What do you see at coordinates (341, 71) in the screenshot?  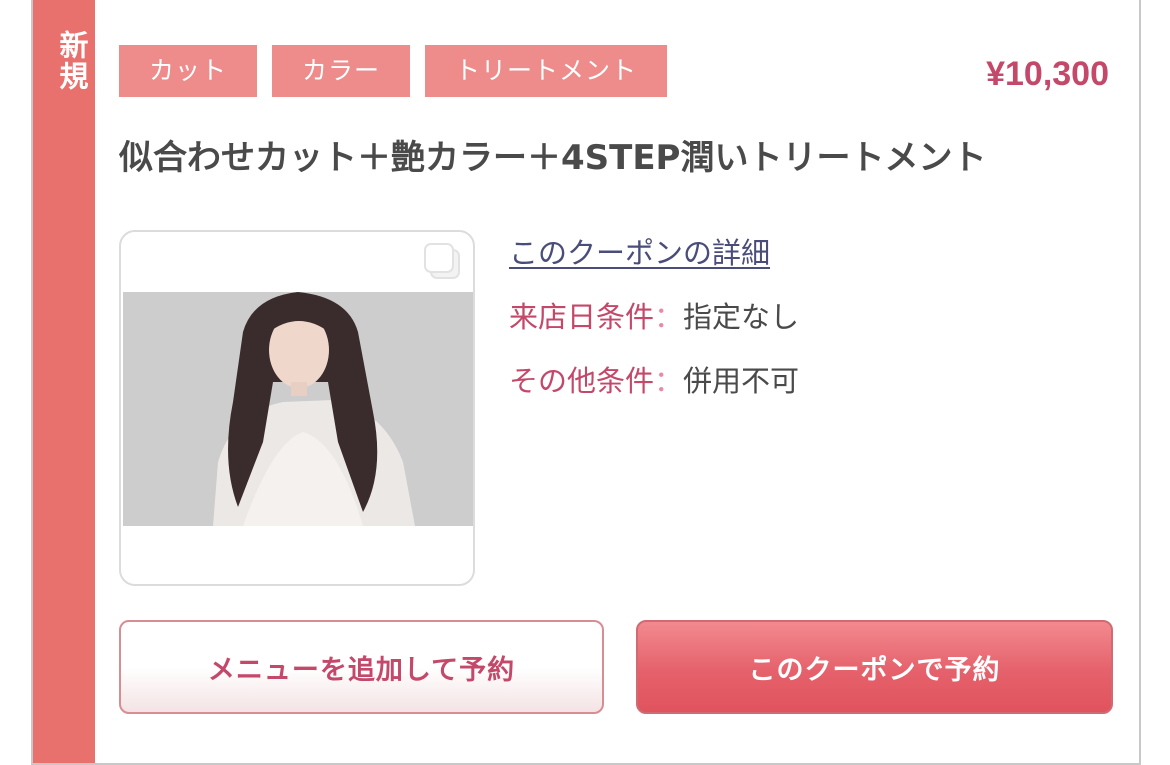 I see `tag-color: カラー` at bounding box center [341, 71].